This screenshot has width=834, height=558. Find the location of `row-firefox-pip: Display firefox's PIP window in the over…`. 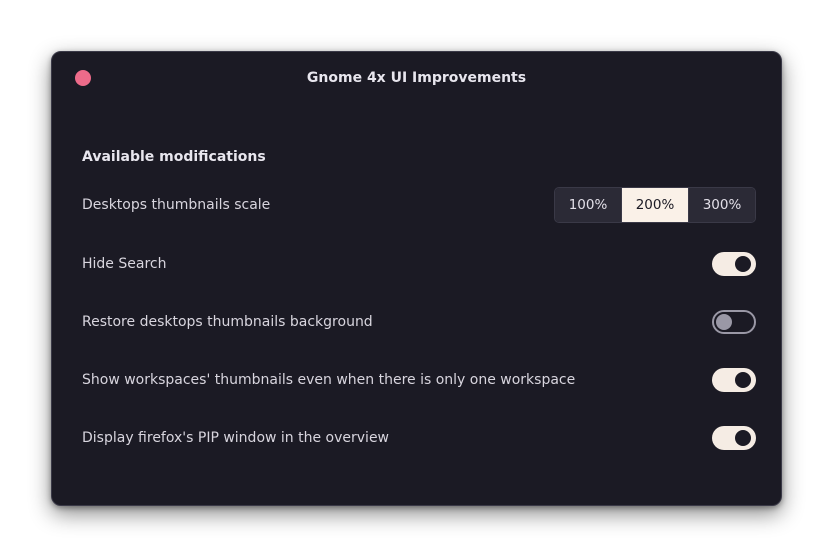

row-firefox-pip: Display firefox's PIP window in the over… is located at coordinates (419, 438).